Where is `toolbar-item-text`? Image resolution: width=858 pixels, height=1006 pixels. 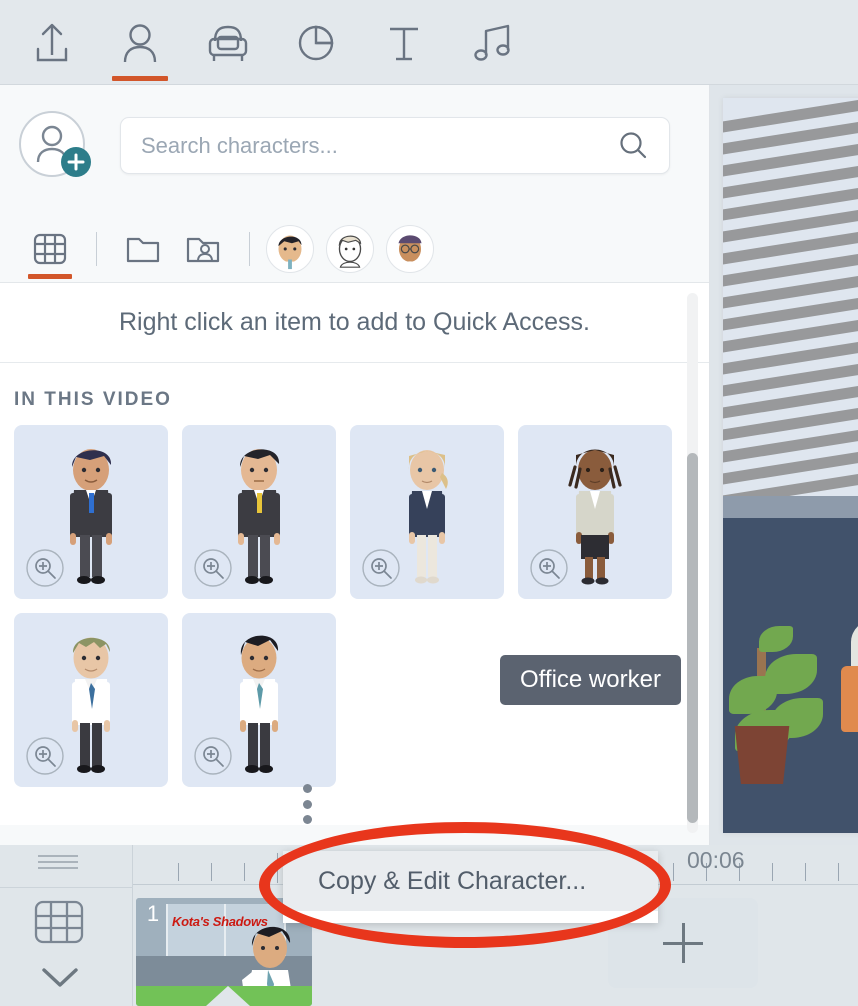
toolbar-item-text is located at coordinates (404, 42).